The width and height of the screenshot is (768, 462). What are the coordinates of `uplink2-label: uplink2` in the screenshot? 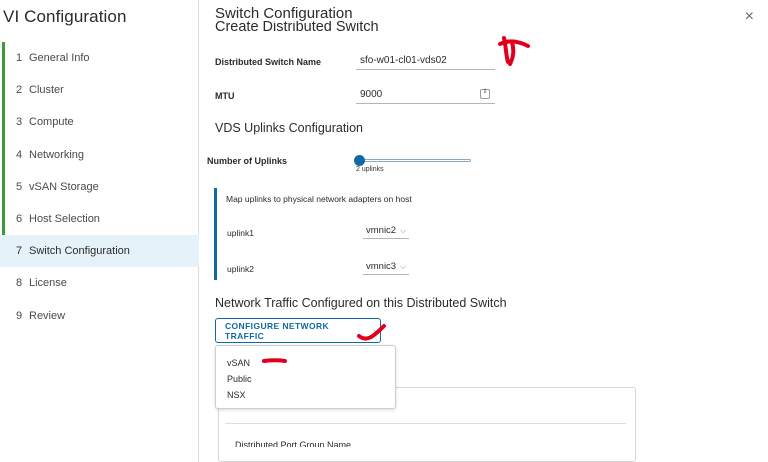 It's located at (240, 269).